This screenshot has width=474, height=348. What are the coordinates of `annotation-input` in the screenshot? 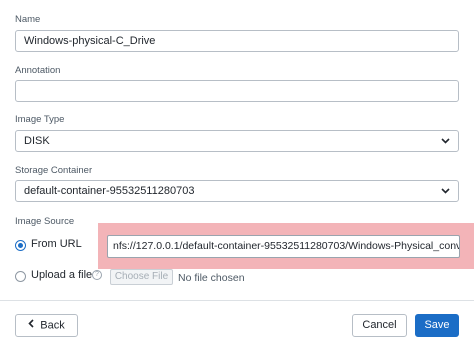 It's located at (237, 91).